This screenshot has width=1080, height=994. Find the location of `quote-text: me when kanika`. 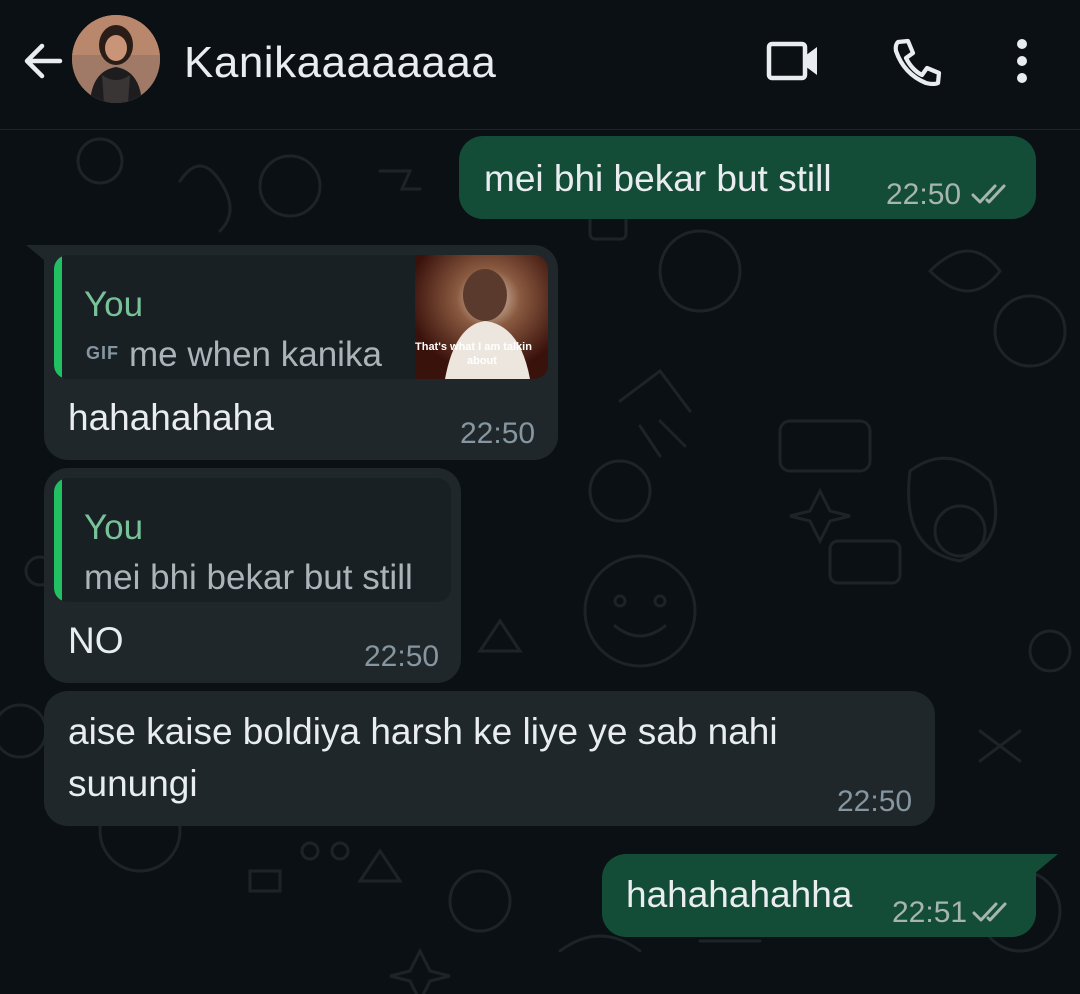

quote-text: me when kanika is located at coordinates (255, 354).